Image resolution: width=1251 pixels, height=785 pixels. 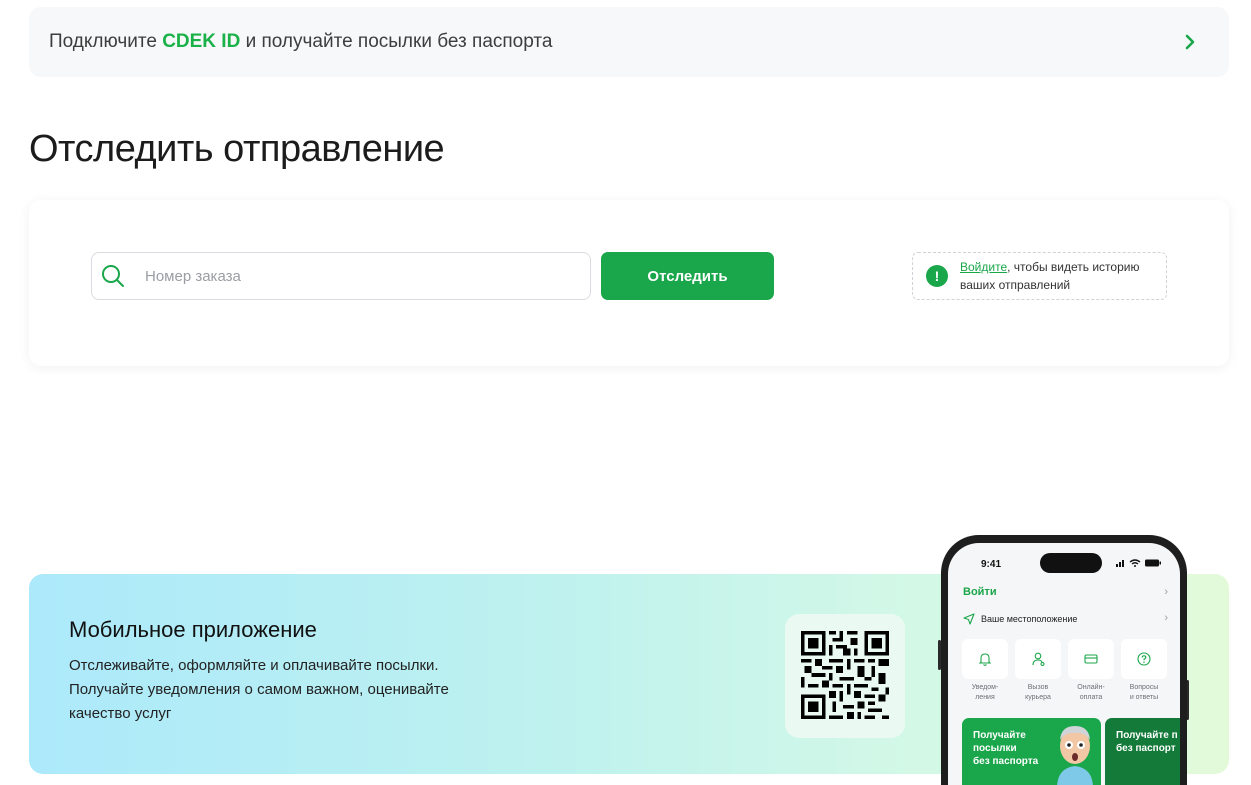 I want to click on phone-login-label: Войти, so click(x=980, y=592).